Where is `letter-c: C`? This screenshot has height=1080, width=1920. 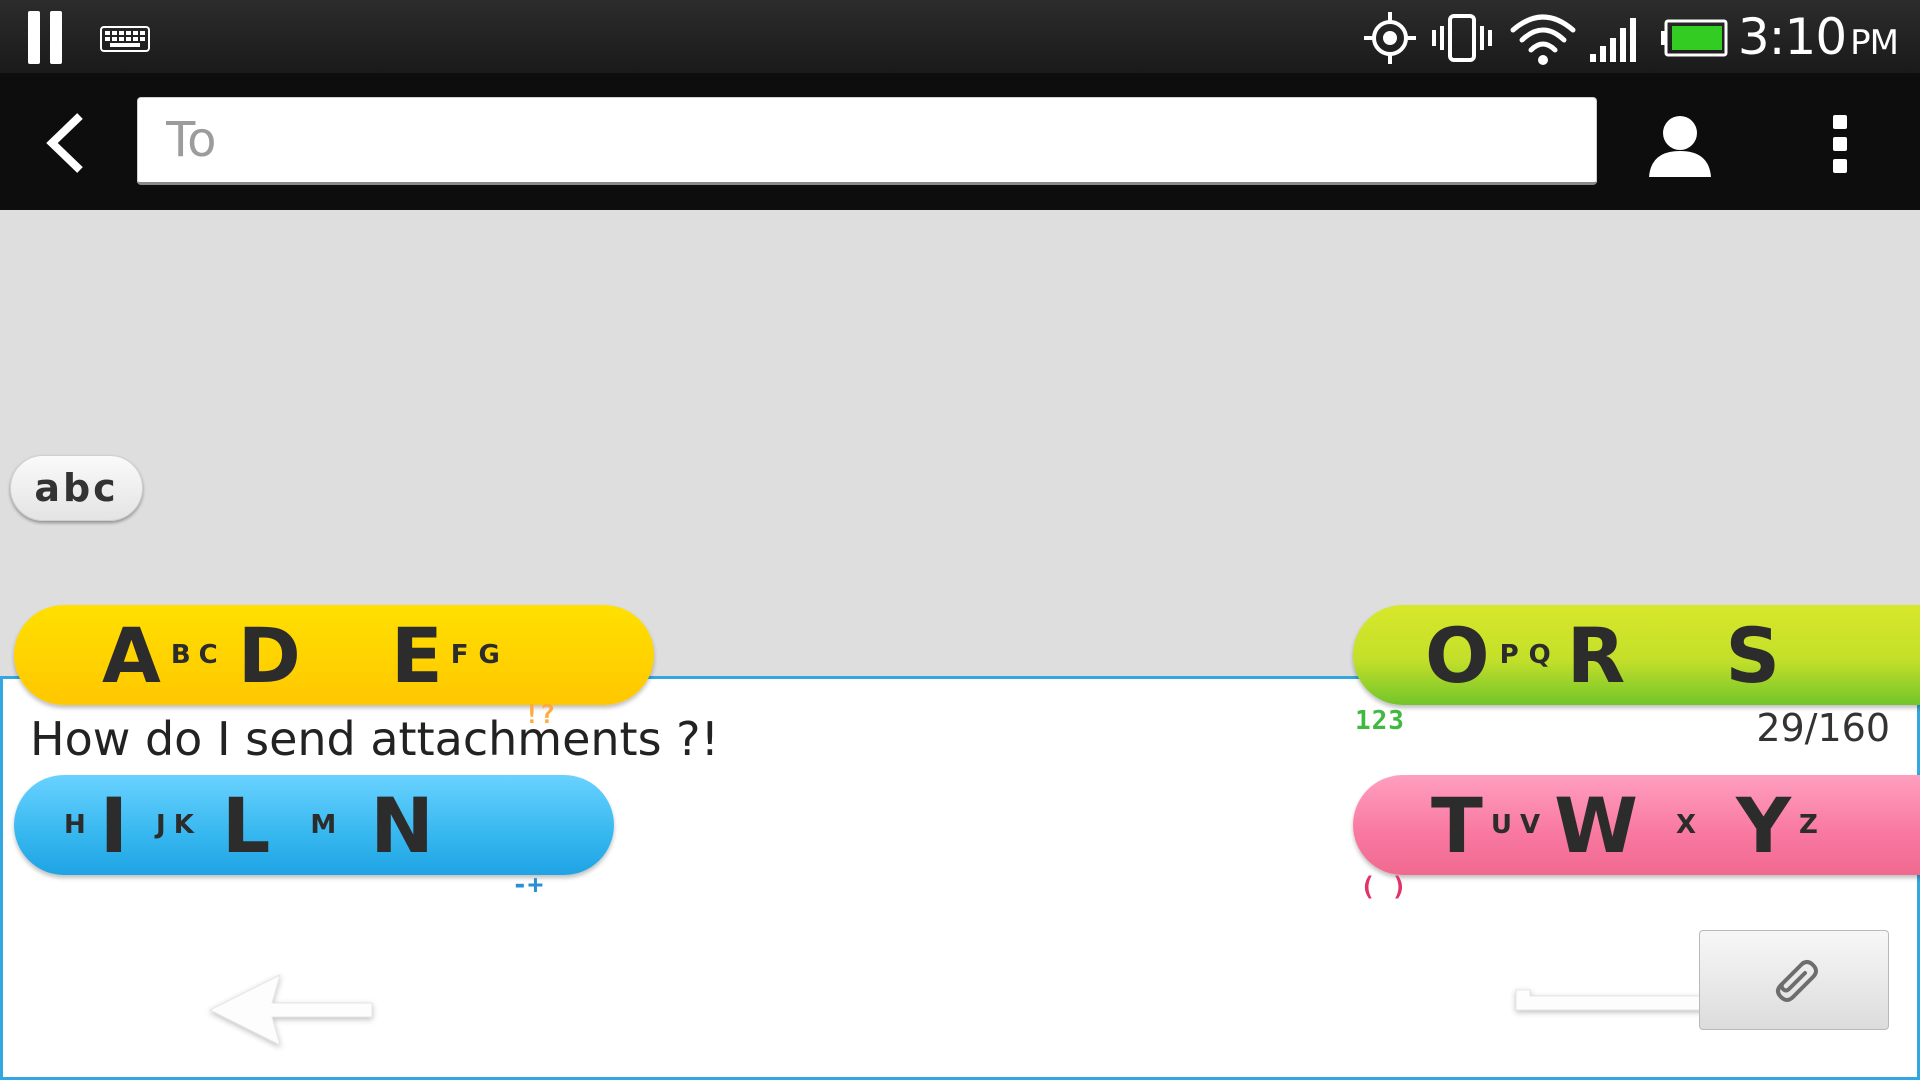 letter-c: C is located at coordinates (208, 655).